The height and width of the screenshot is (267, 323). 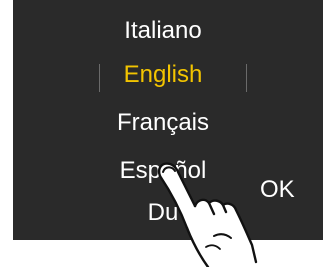 I want to click on language-option-italiano: Italiano, so click(x=163, y=31).